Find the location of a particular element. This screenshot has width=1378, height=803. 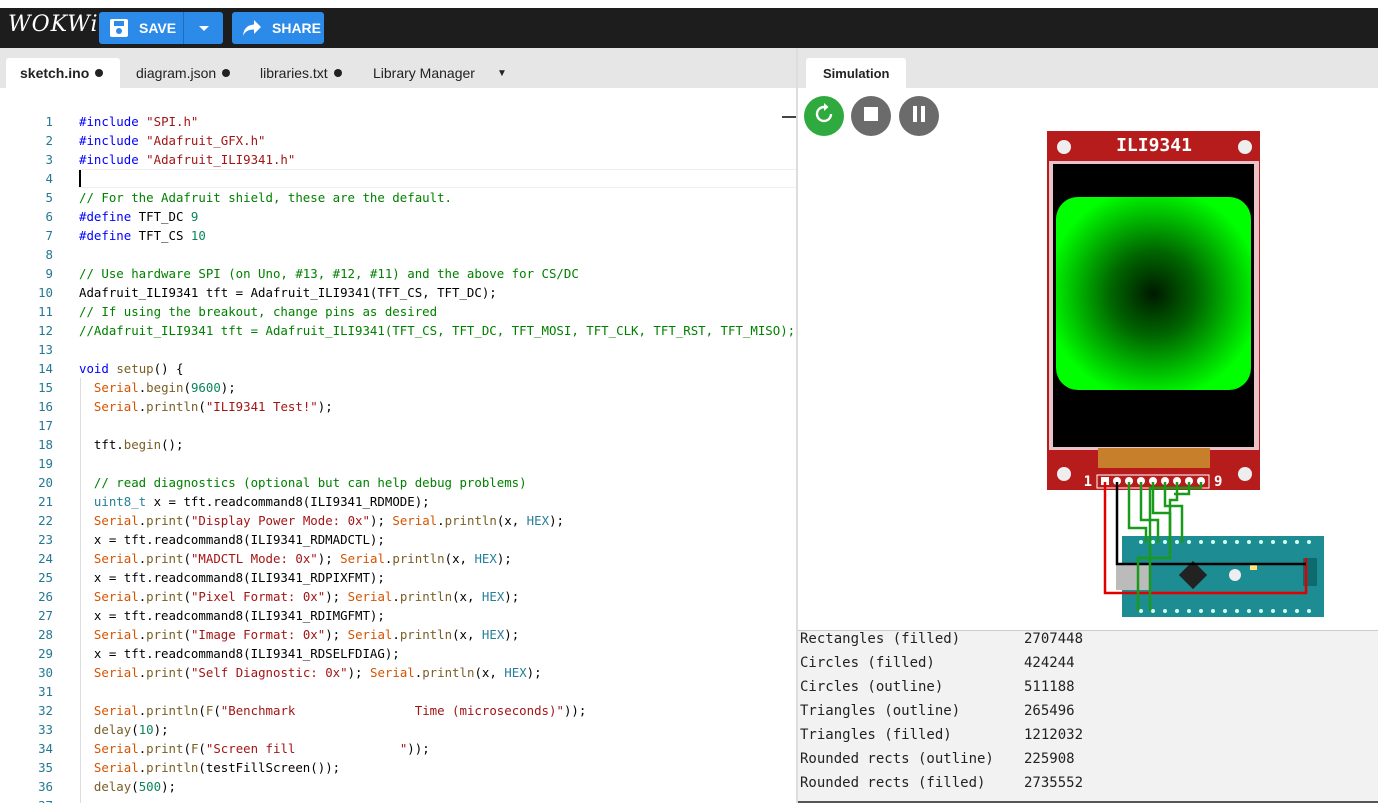

code-text: x = tft.readcommand8(ILI9341_RDPIXFMT); is located at coordinates (232, 577).